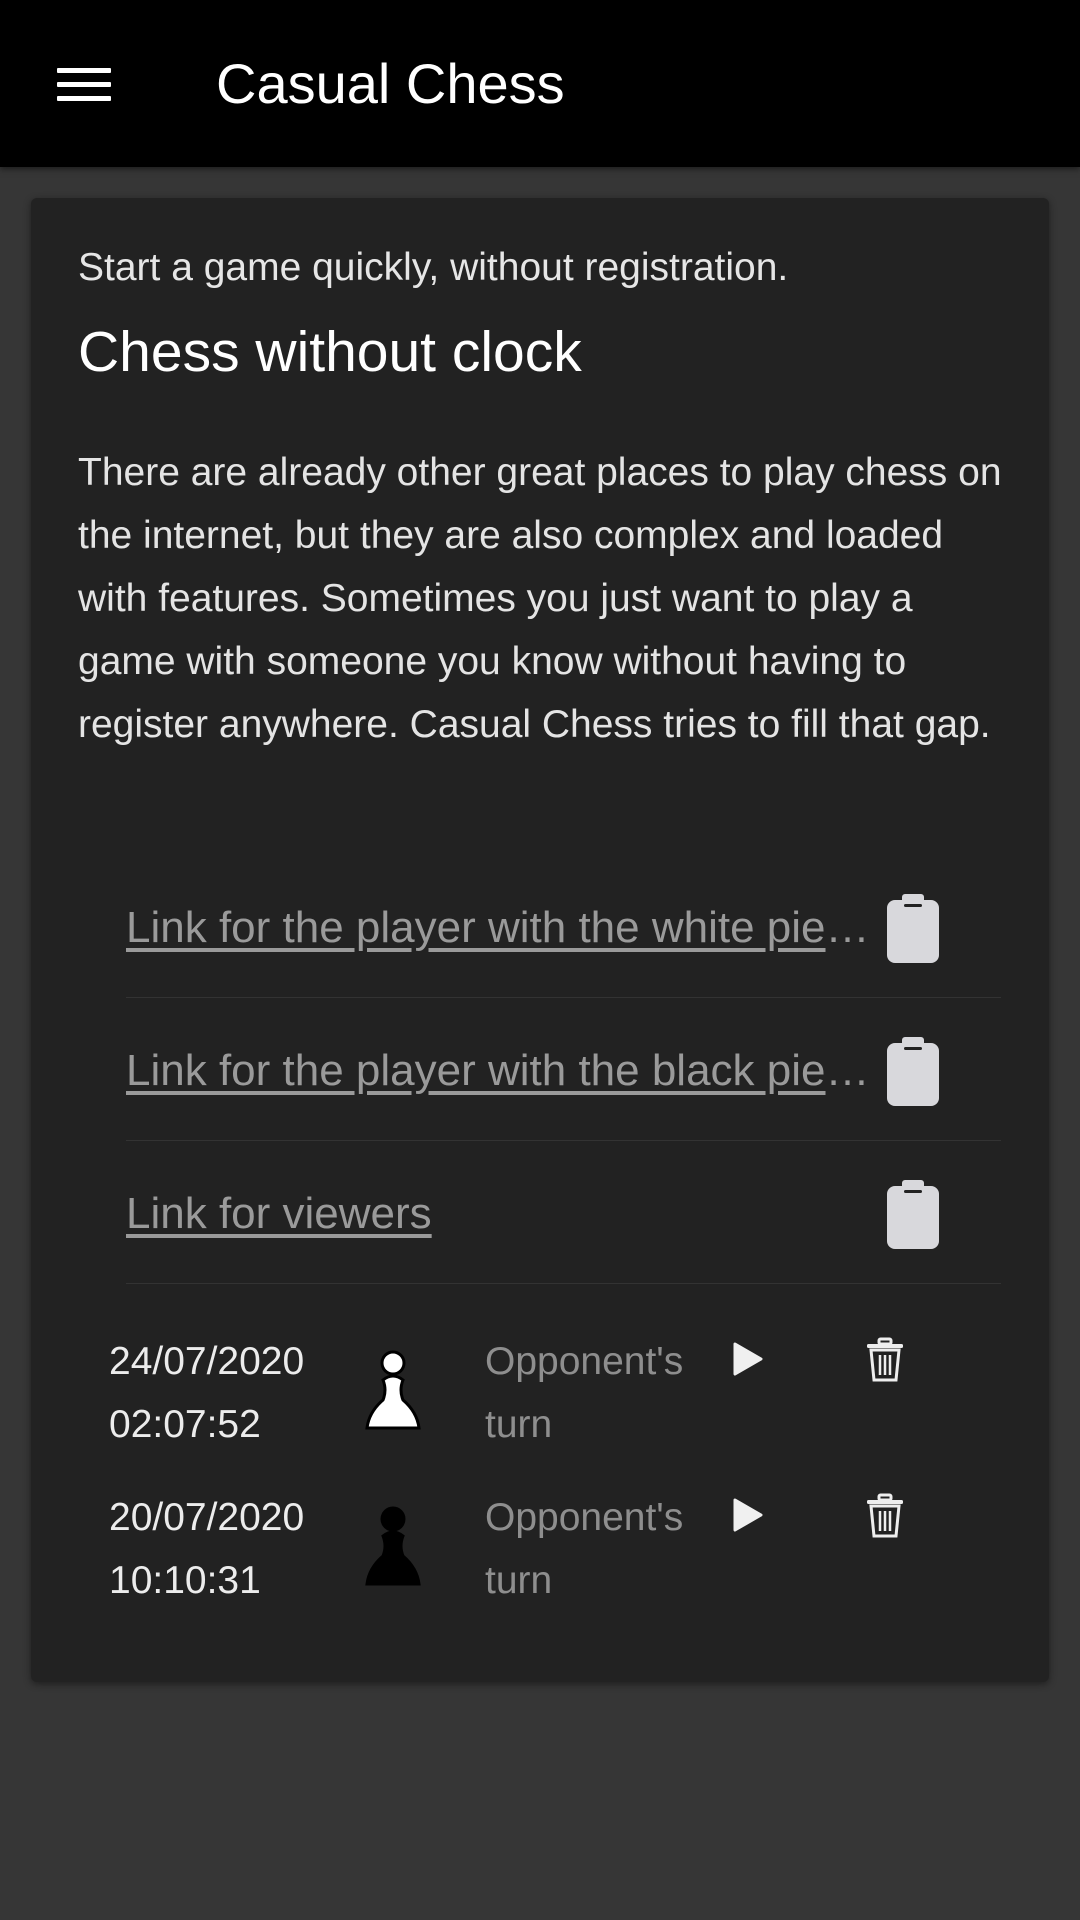  Describe the element at coordinates (185, 1580) in the screenshot. I see `game-time: 10:10:31` at that location.